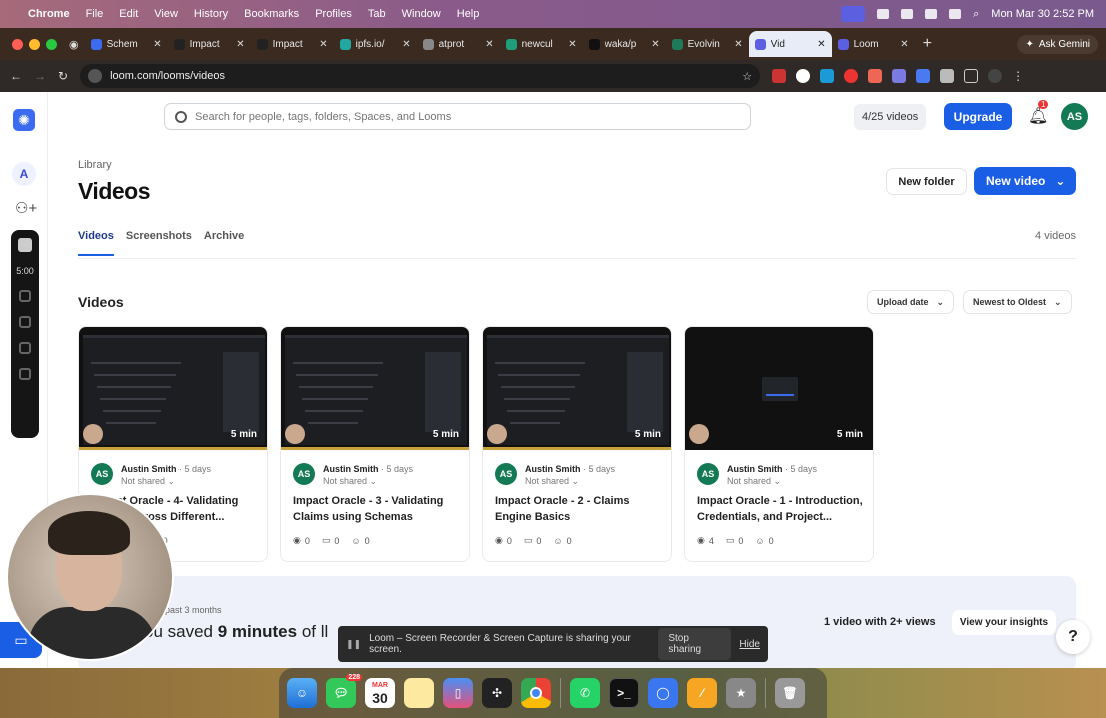 The image size is (1106, 718). What do you see at coordinates (128, 14) in the screenshot?
I see `menu-edit: Edit` at bounding box center [128, 14].